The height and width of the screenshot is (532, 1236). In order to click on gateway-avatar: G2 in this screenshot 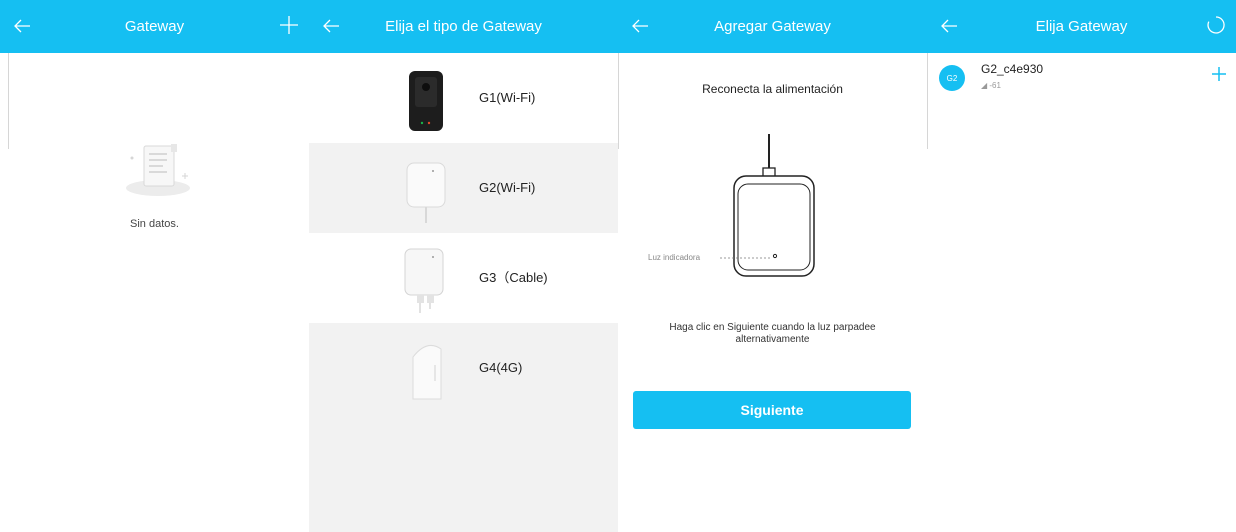, I will do `click(952, 78)`.